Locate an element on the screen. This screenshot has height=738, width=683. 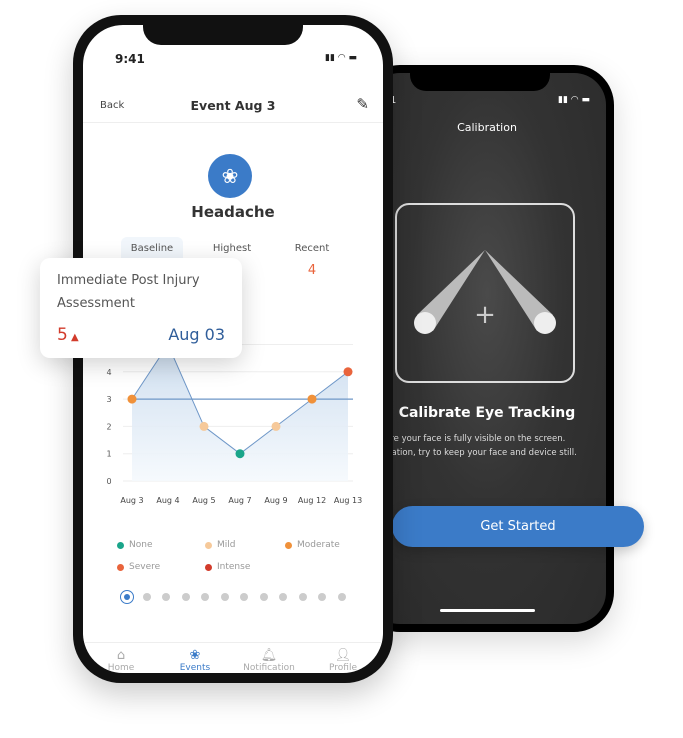
nav-label: Profile is located at coordinates (343, 668).